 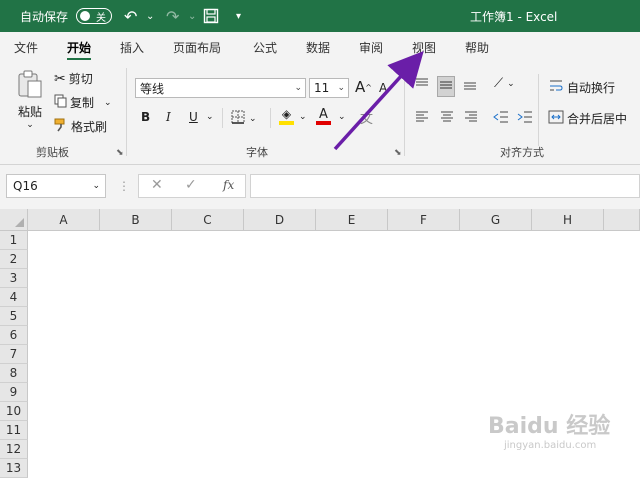 I want to click on orientation-button: ⟋ ⌄, so click(x=504, y=83).